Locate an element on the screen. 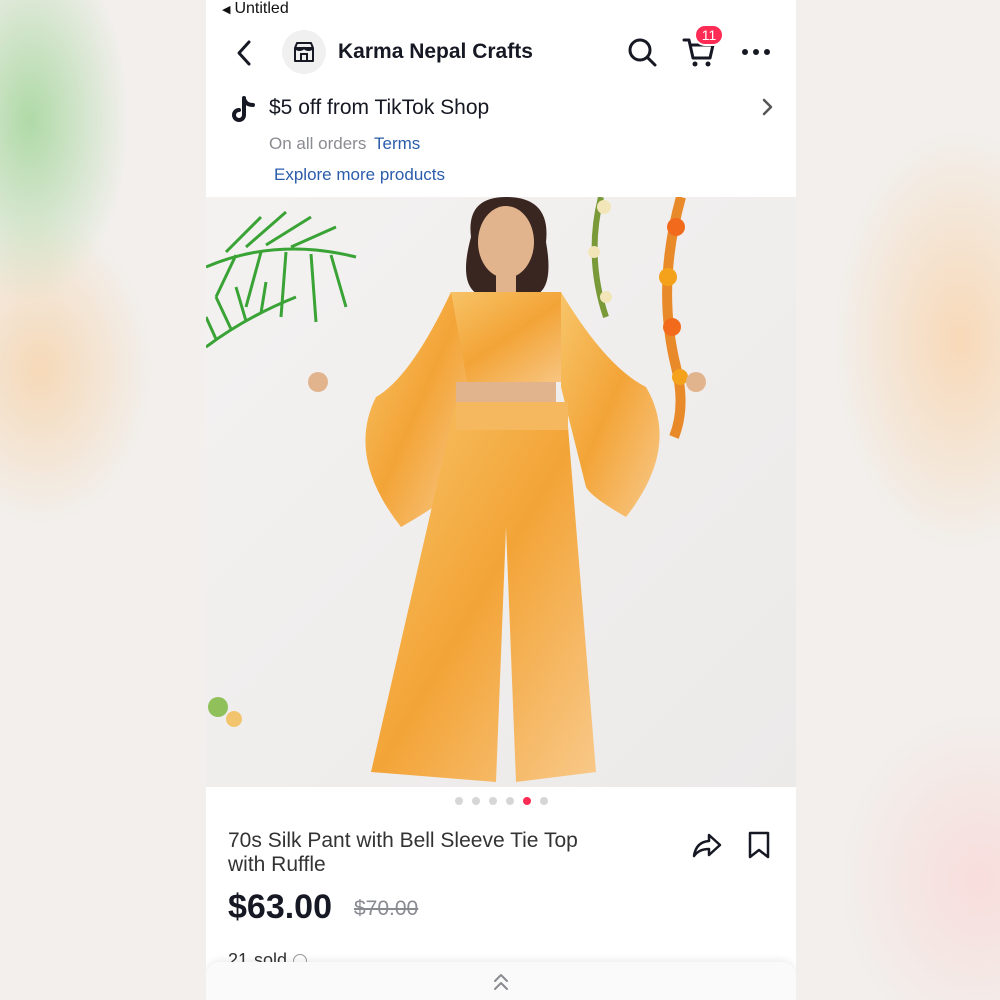  shop-icon is located at coordinates (304, 52).